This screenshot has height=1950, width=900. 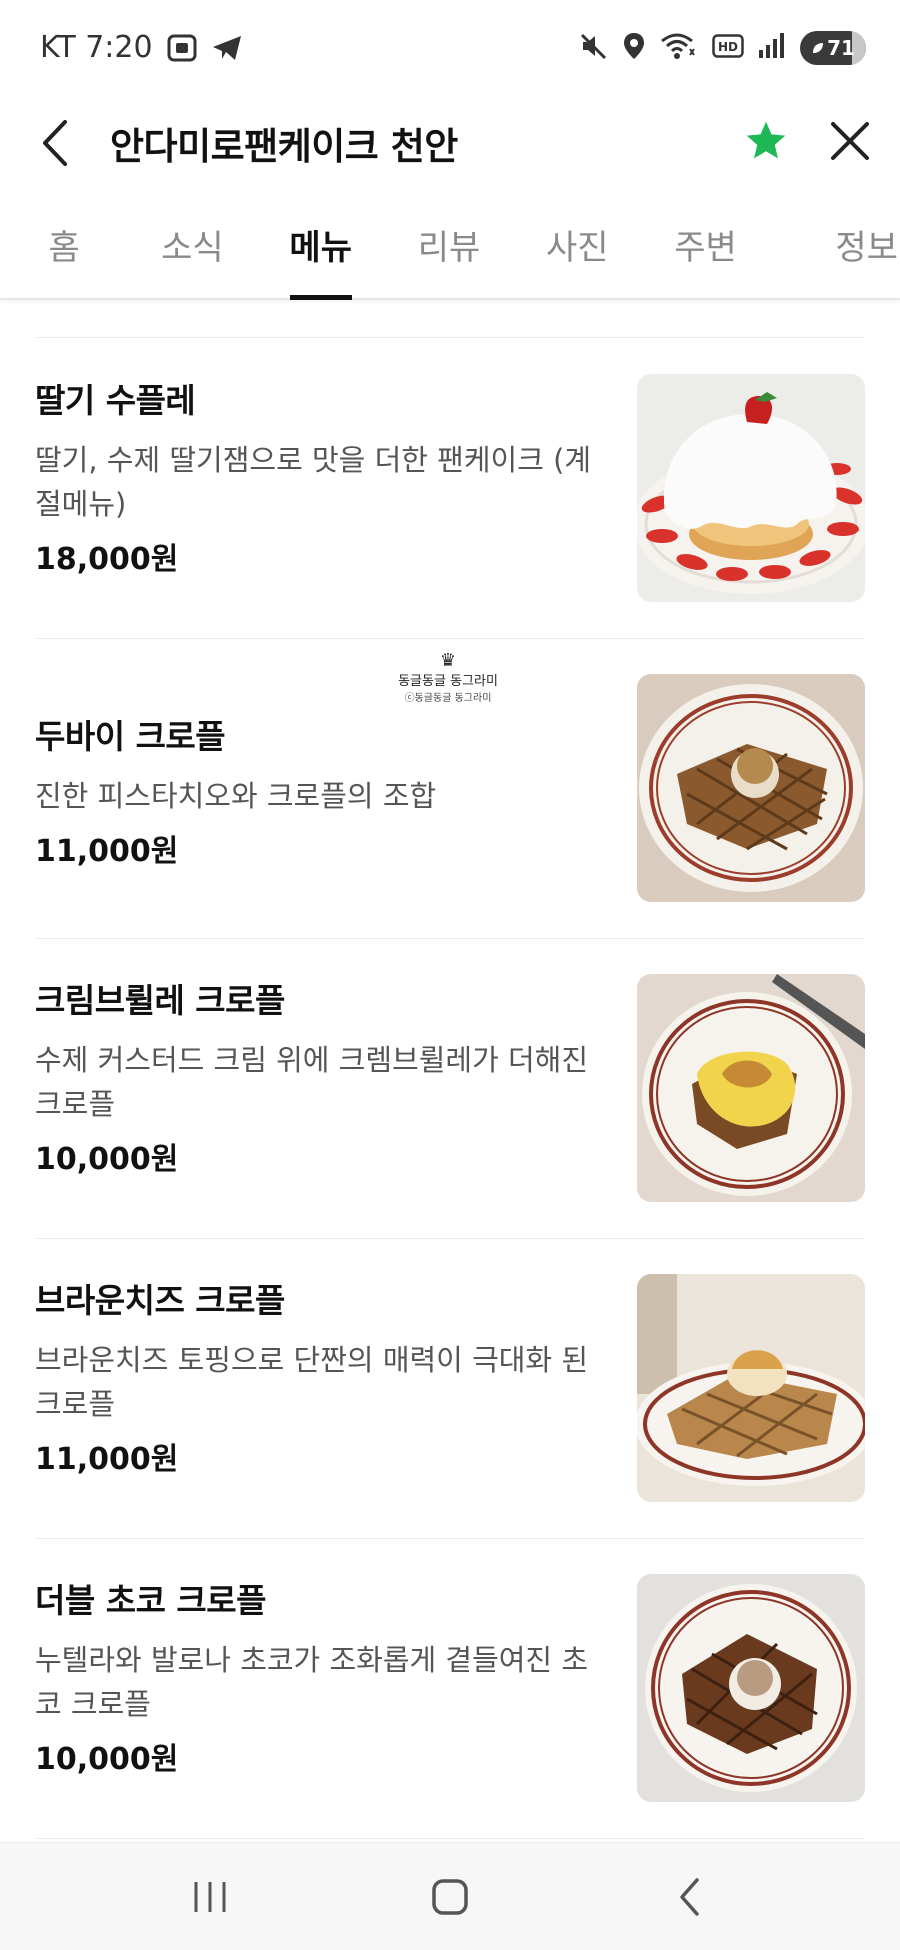 What do you see at coordinates (64, 244) in the screenshot?
I see `tab-home: 홈` at bounding box center [64, 244].